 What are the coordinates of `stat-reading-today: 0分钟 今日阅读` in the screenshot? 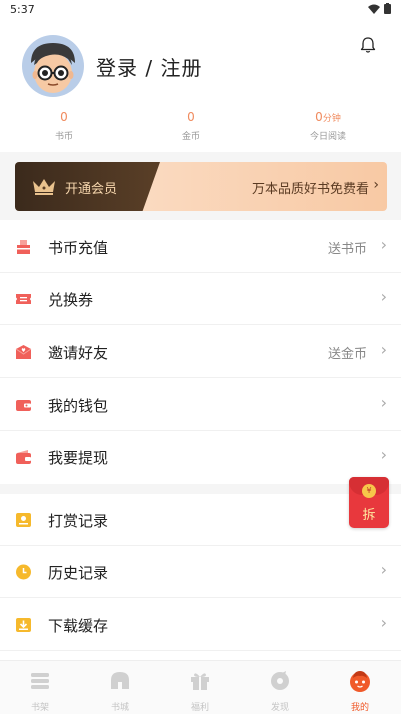 It's located at (328, 126).